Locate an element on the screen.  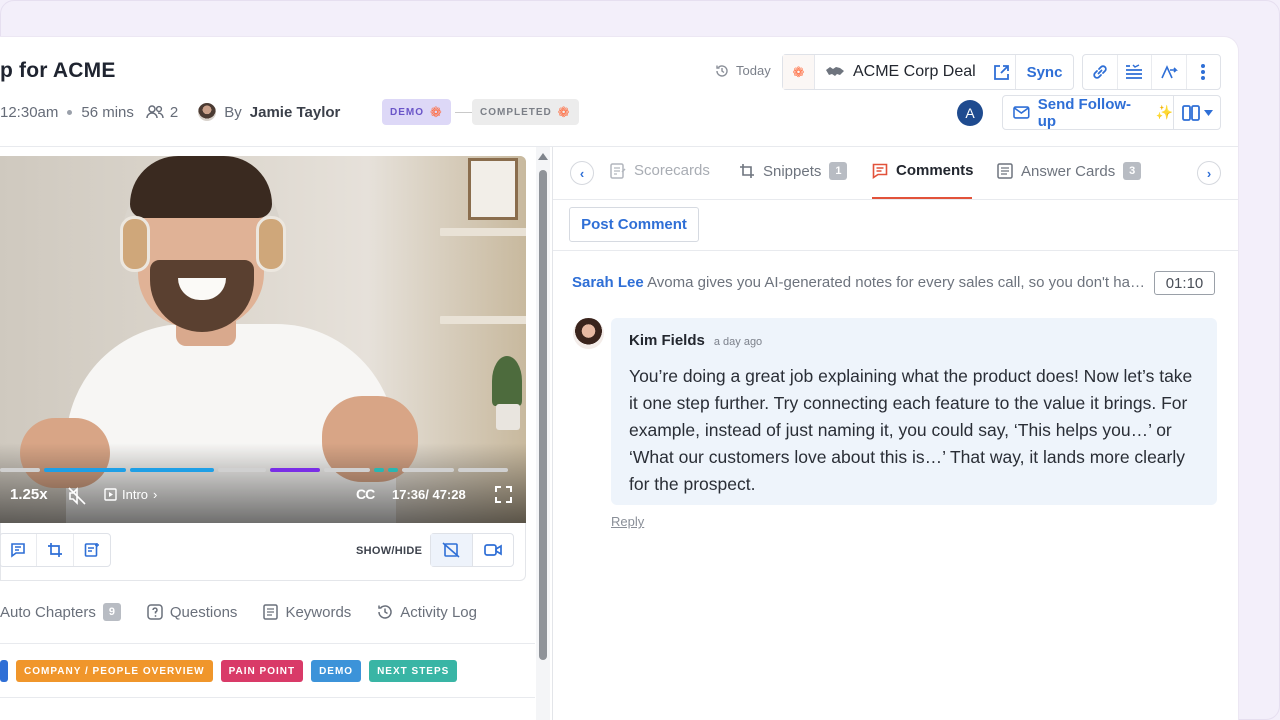
send-follow-up-button: Send Follow-up ✨ is located at coordinates (1088, 112).